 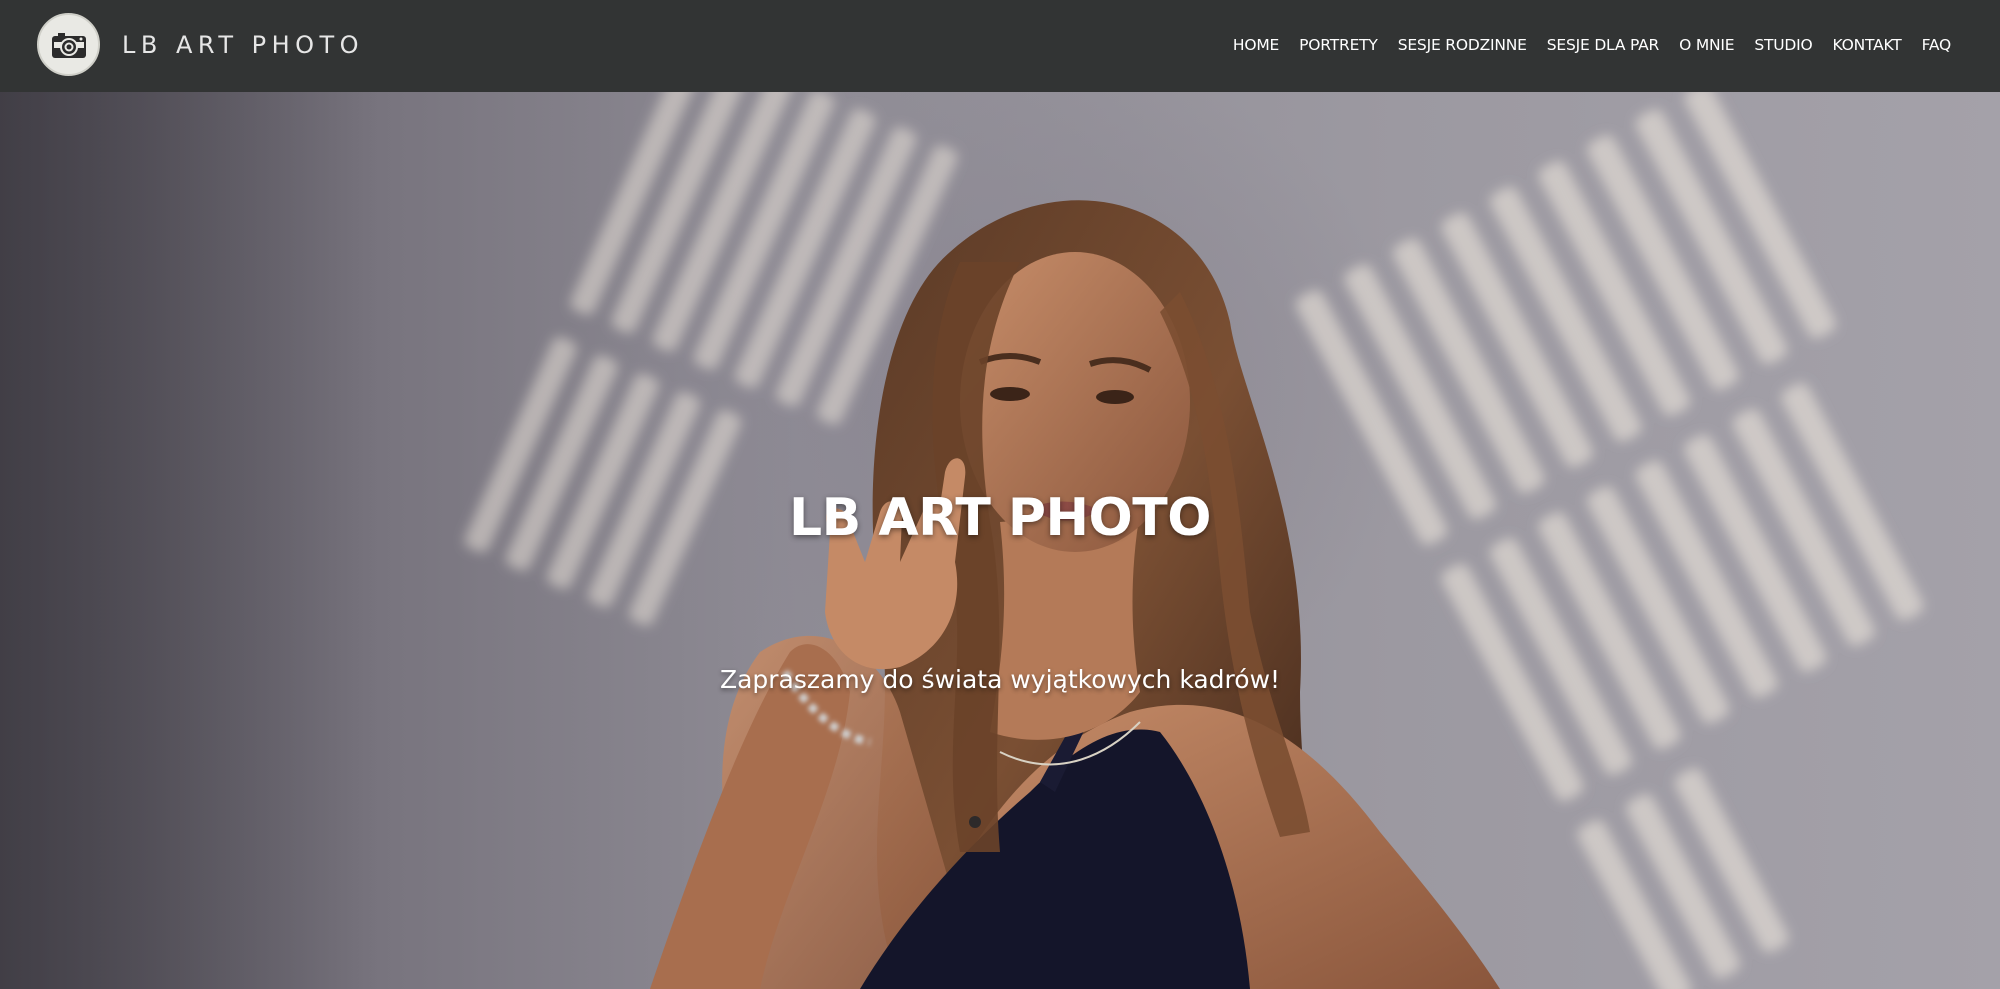 What do you see at coordinates (1000, 518) in the screenshot?
I see `hero-title: LB ART PHOTO` at bounding box center [1000, 518].